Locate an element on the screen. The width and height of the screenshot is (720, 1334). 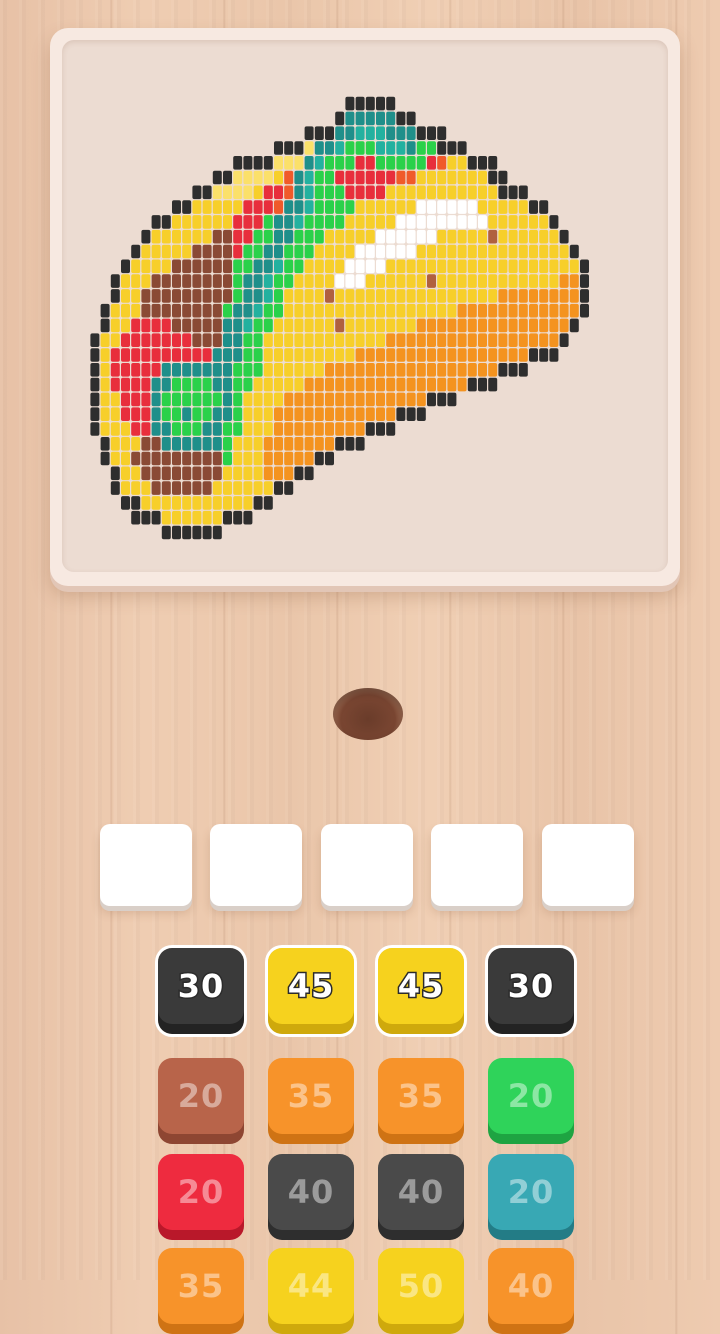
number-block-r3-c4: 20 is located at coordinates (531, 1197).